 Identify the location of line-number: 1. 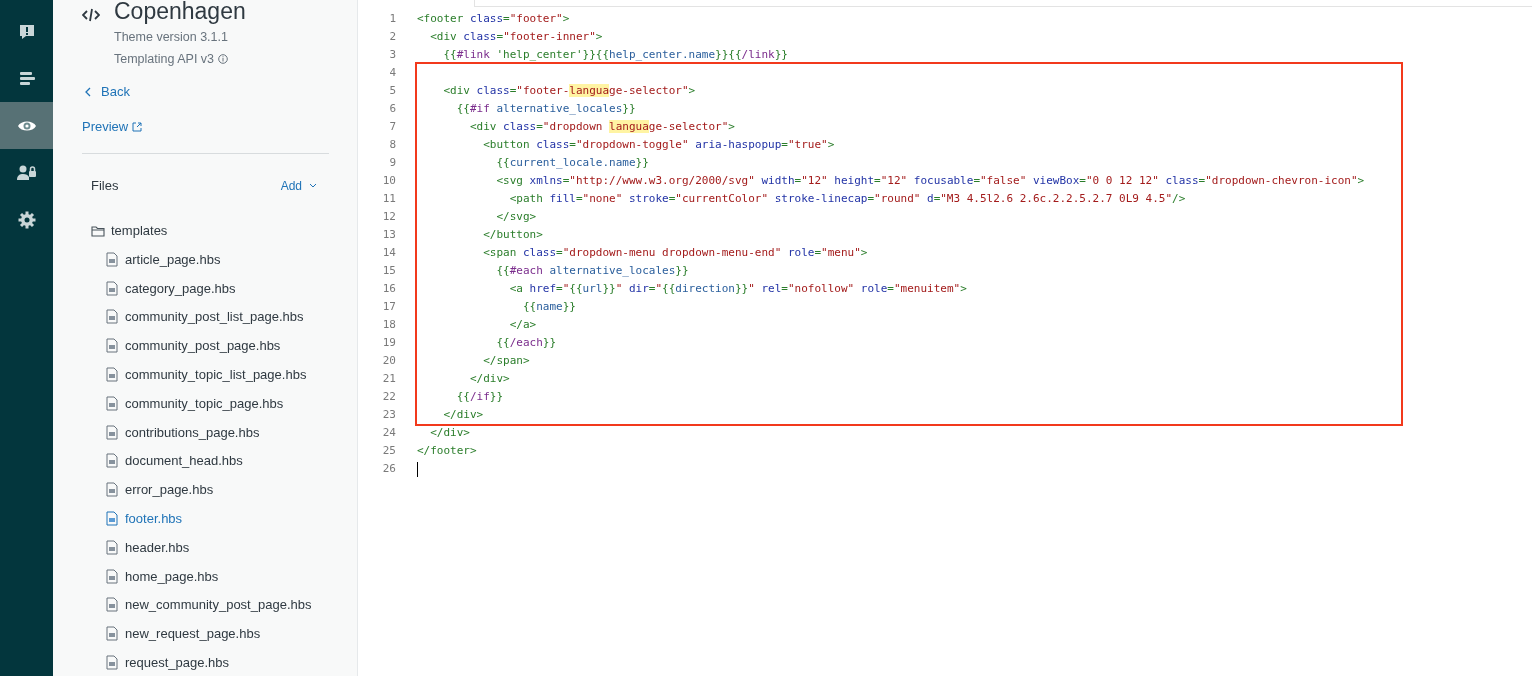
(392, 19).